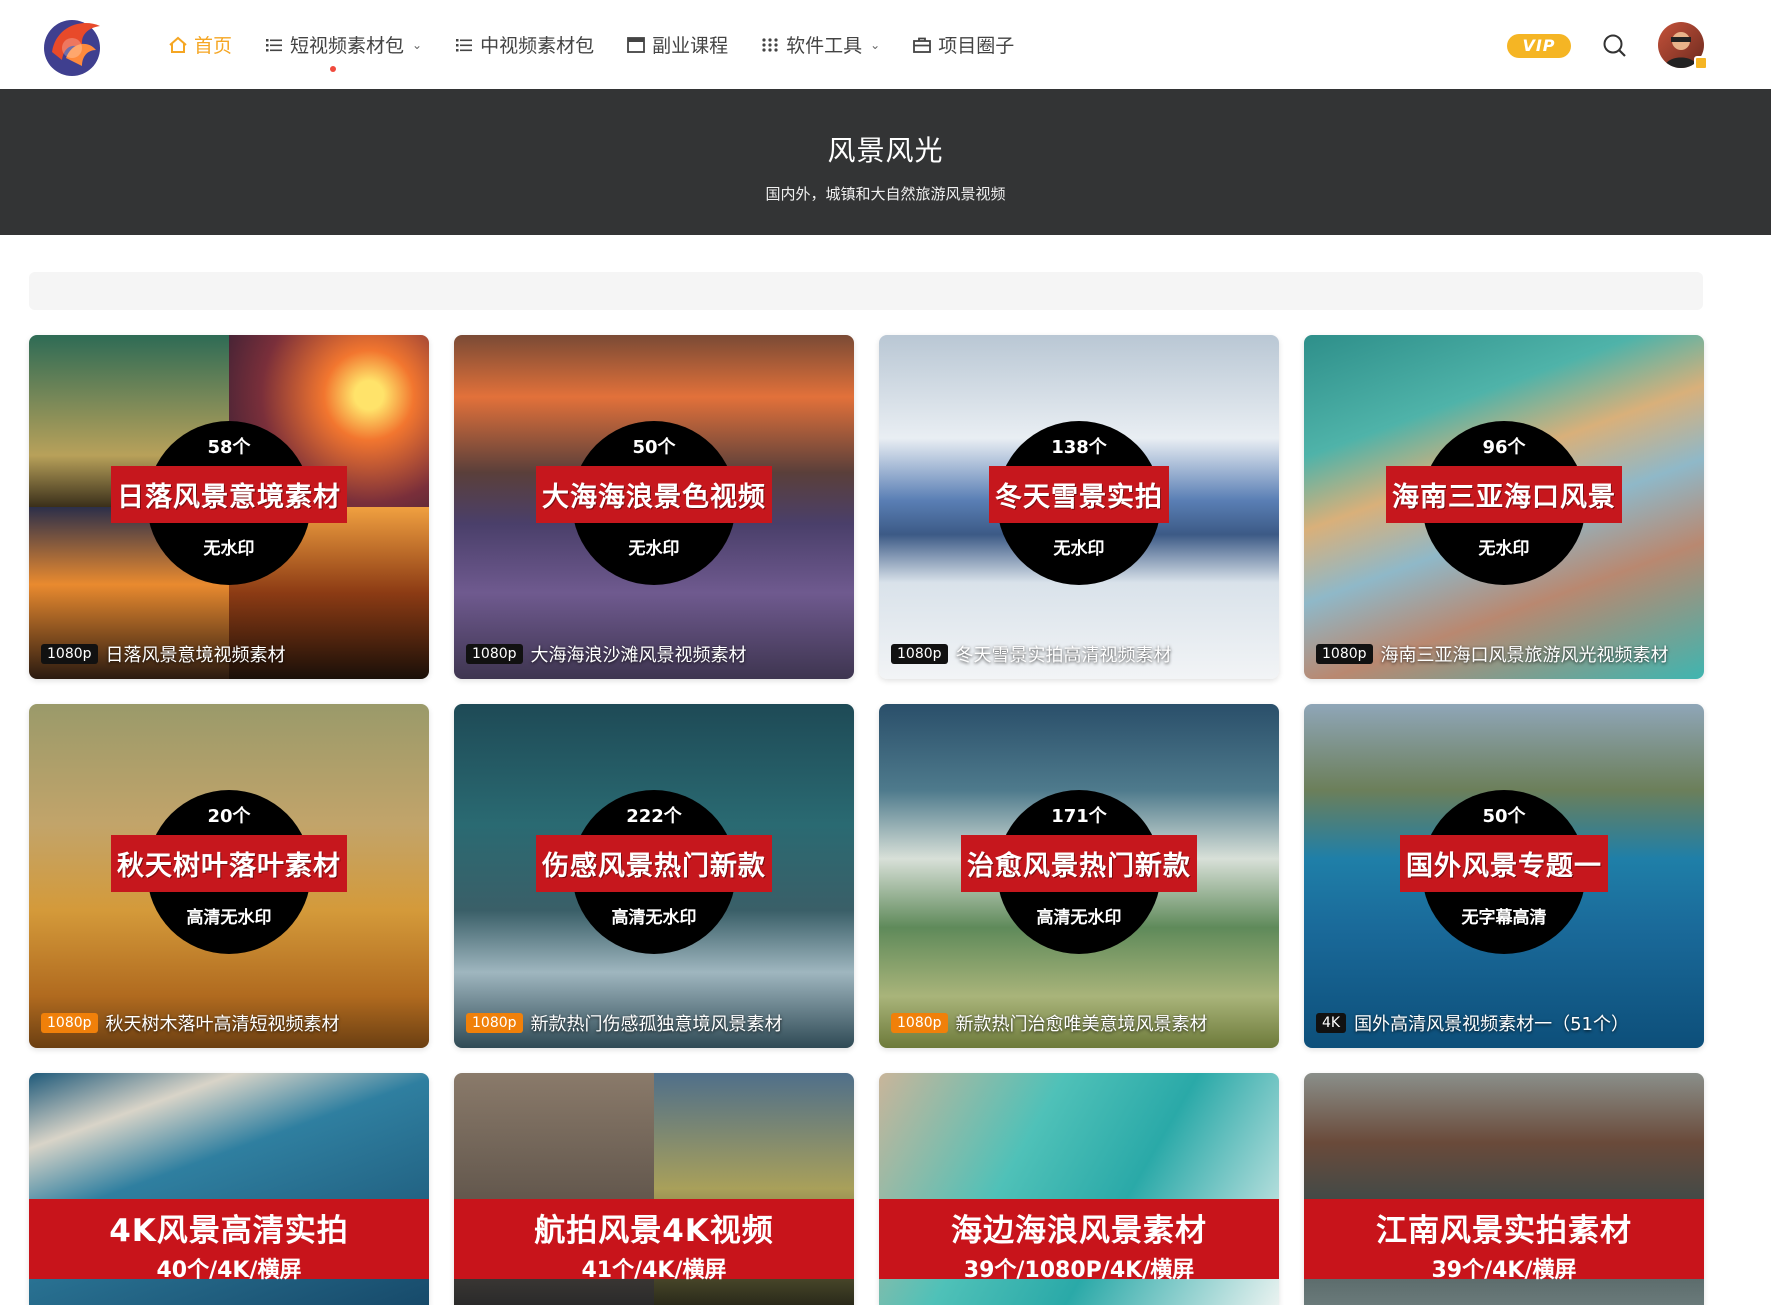 This screenshot has height=1305, width=1771. What do you see at coordinates (347, 46) in the screenshot?
I see `nav-item-label: 短视频素材包` at bounding box center [347, 46].